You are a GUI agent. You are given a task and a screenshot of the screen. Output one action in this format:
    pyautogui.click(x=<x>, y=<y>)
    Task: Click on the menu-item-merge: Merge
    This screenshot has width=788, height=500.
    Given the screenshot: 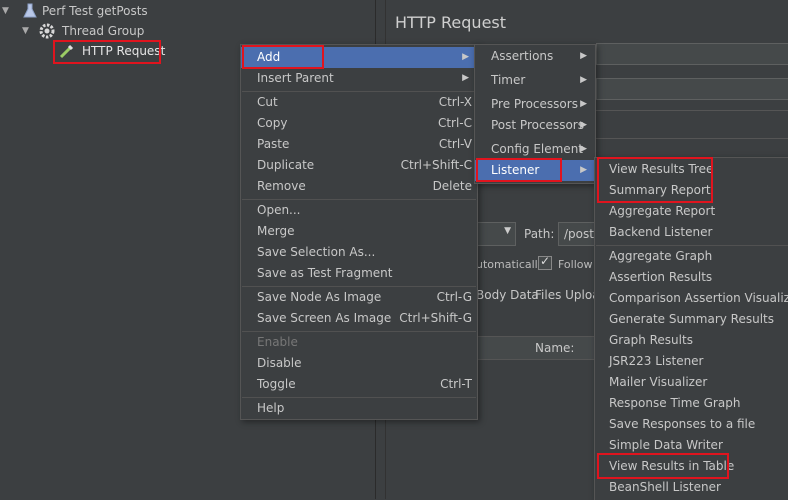 What is the action you would take?
    pyautogui.click(x=359, y=231)
    